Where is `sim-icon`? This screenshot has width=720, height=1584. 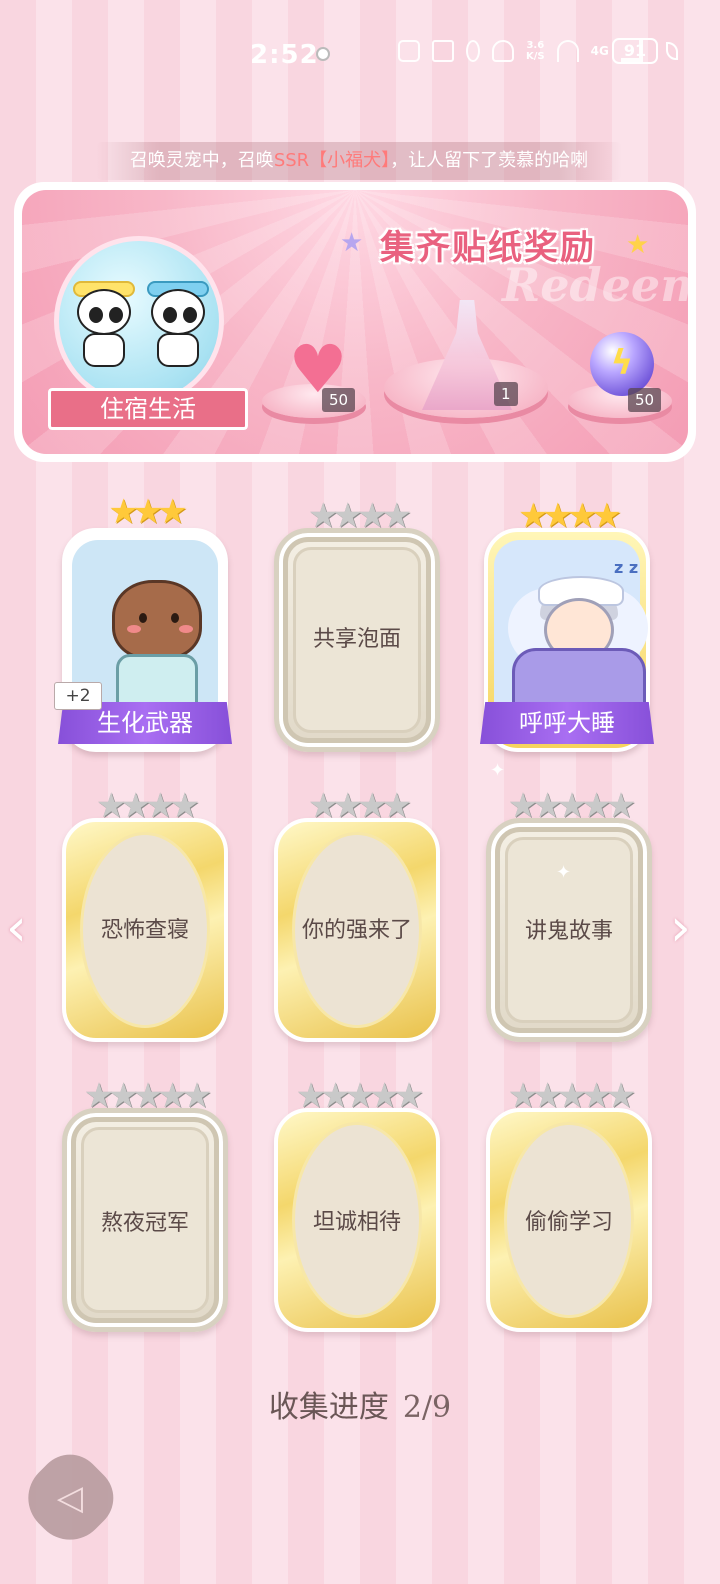 sim-icon is located at coordinates (443, 51).